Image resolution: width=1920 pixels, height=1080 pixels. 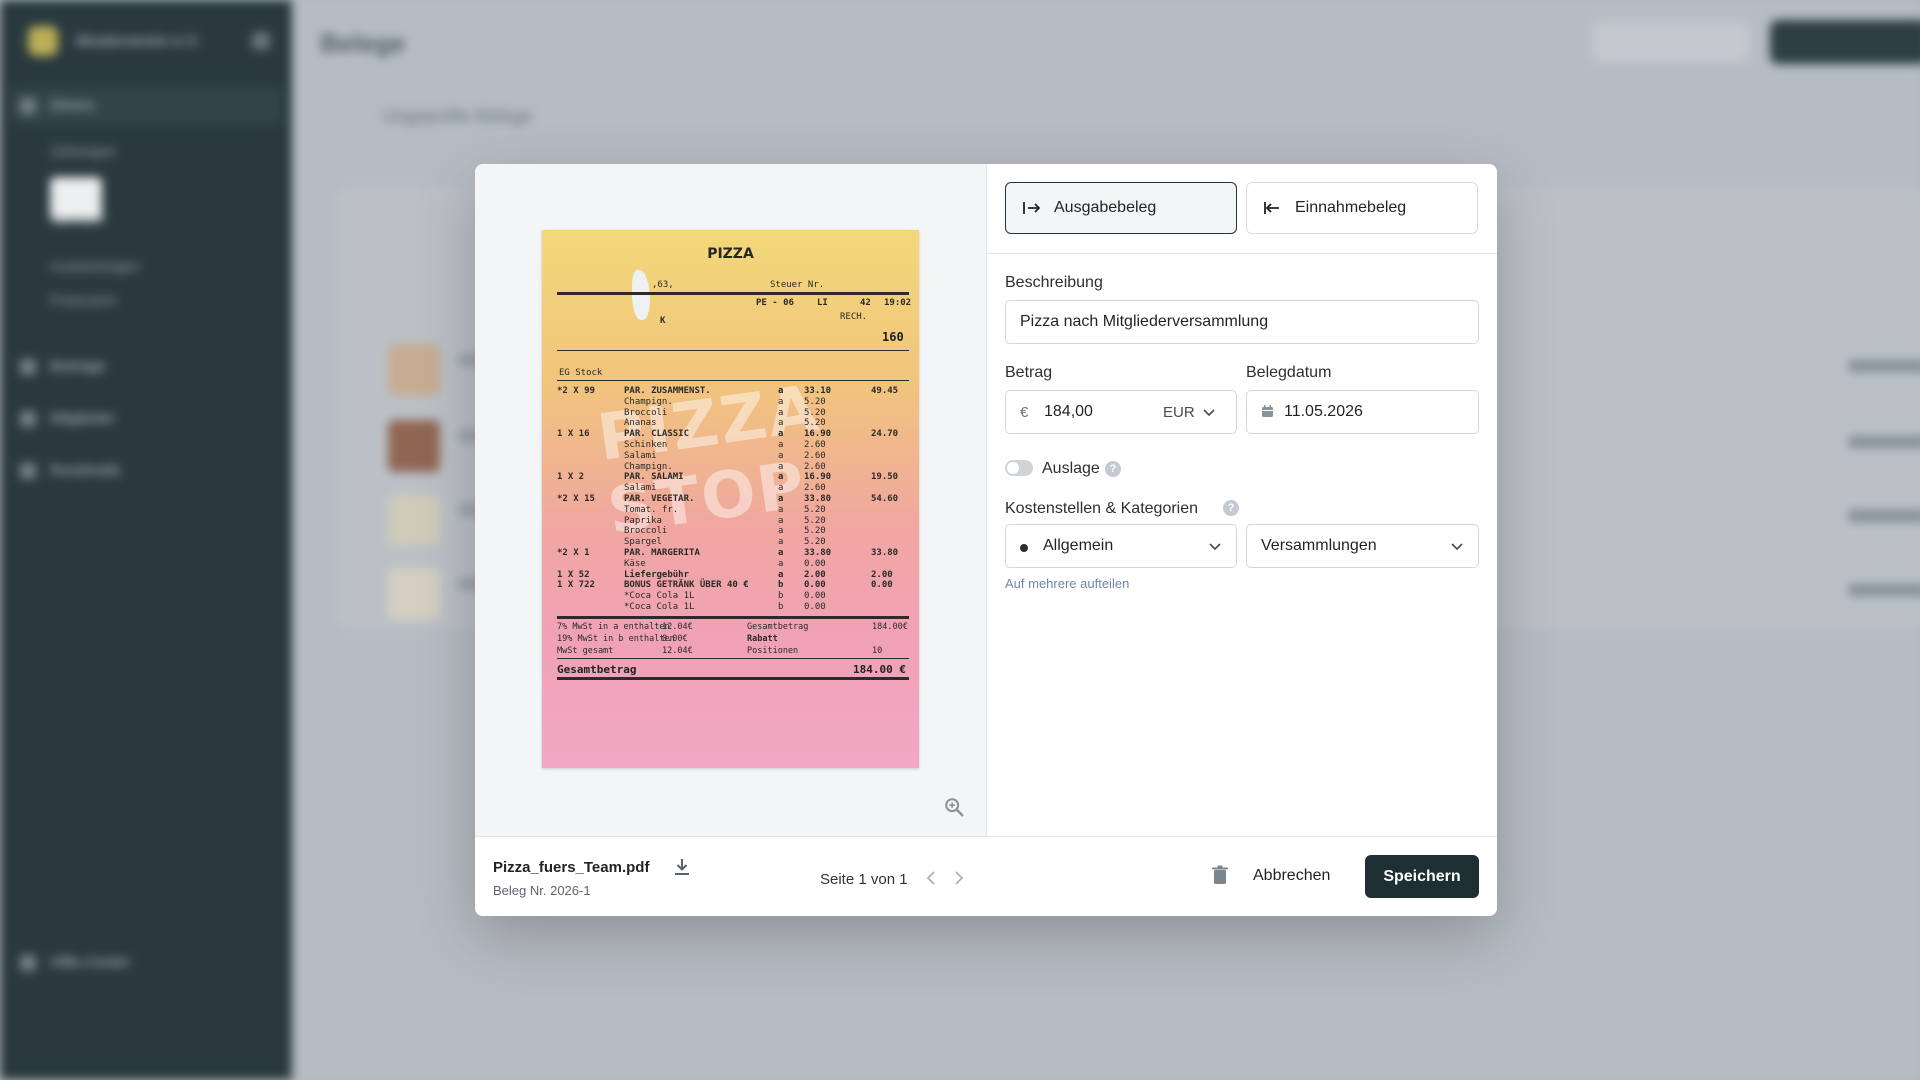 I want to click on expense-type-button: Ausgabebeleg, so click(x=1121, y=208).